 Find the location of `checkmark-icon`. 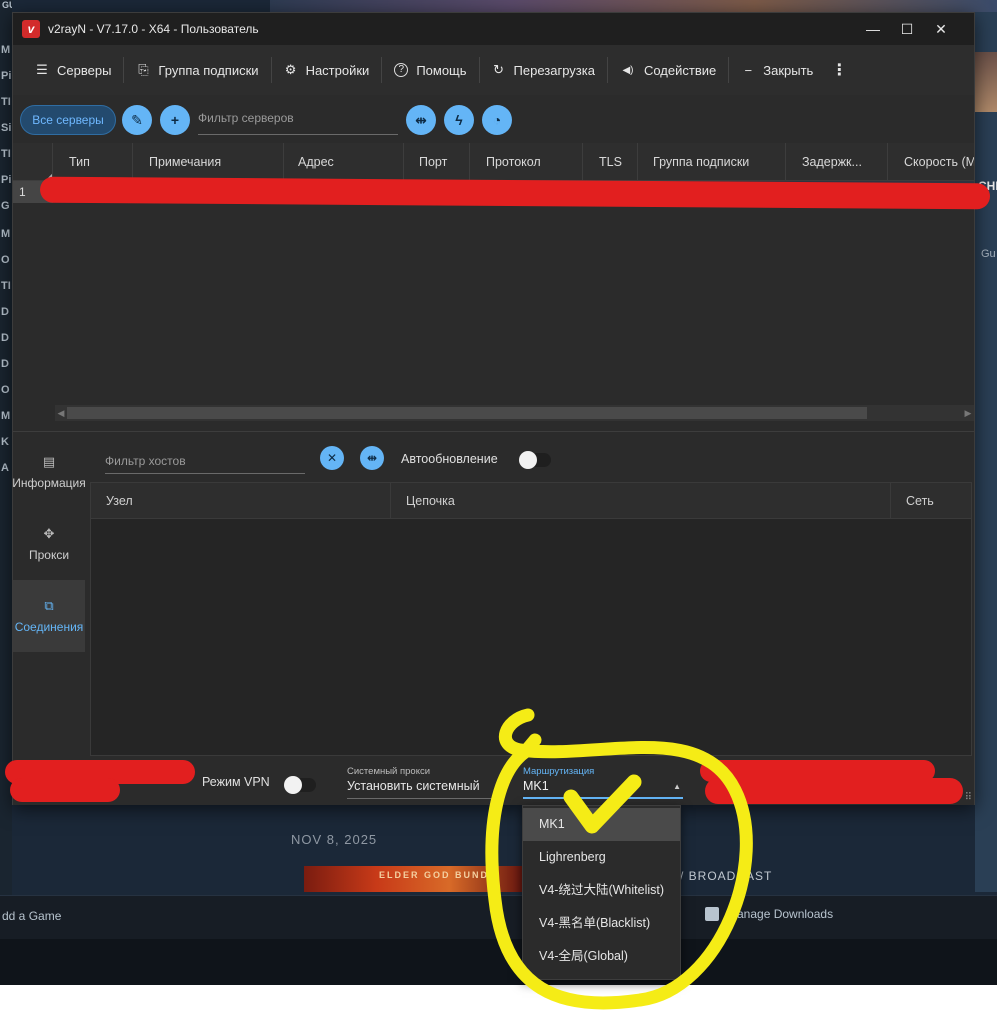

checkmark-icon is located at coordinates (602, 804).